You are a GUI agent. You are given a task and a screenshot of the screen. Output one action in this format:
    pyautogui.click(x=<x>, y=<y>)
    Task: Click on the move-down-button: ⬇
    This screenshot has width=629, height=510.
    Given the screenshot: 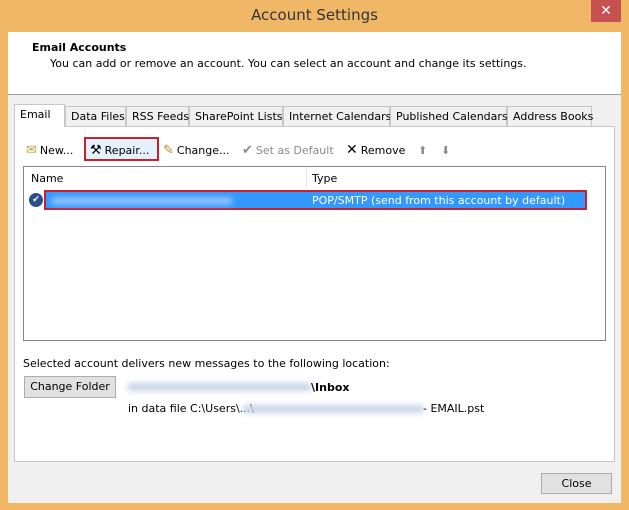 What is the action you would take?
    pyautogui.click(x=445, y=150)
    